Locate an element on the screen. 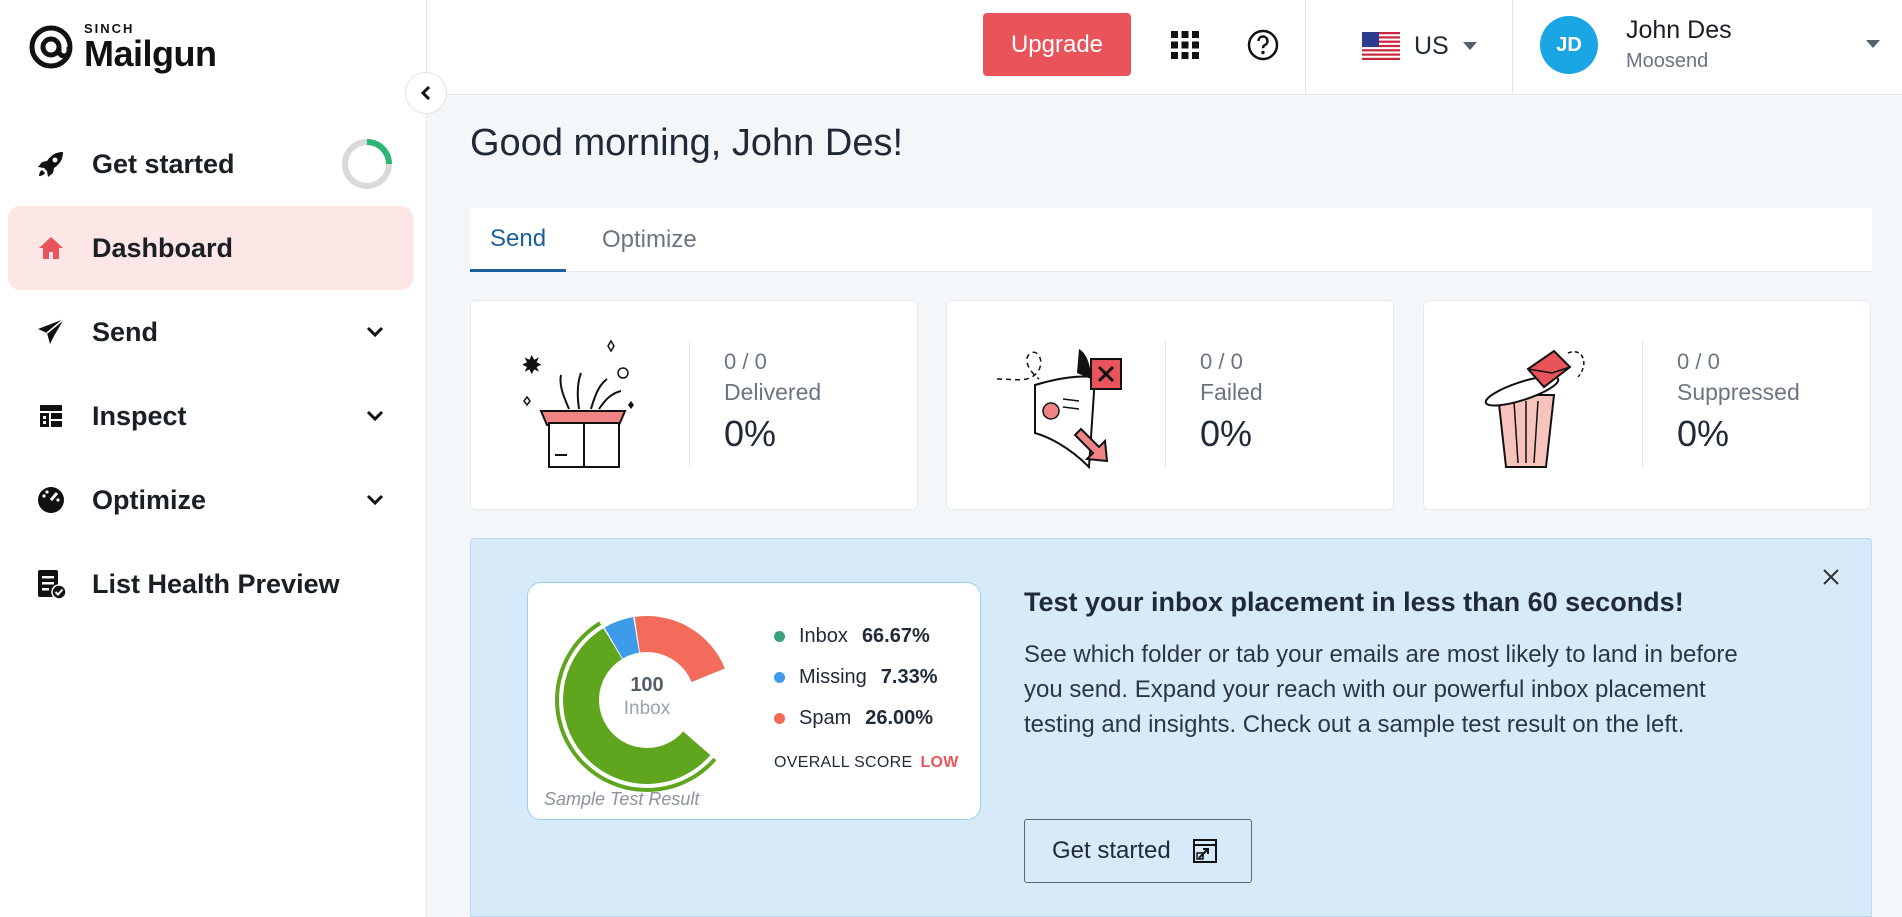 This screenshot has width=1902, height=917. get-started-button: Get started is located at coordinates (1138, 851).